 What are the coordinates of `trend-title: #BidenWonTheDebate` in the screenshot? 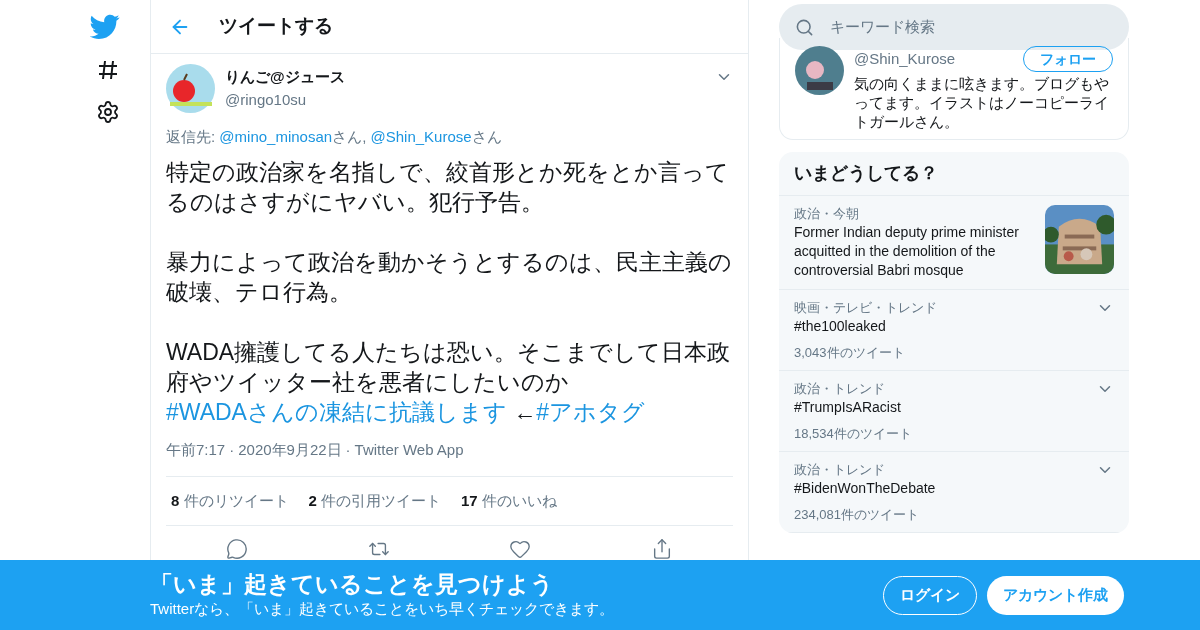 It's located at (865, 488).